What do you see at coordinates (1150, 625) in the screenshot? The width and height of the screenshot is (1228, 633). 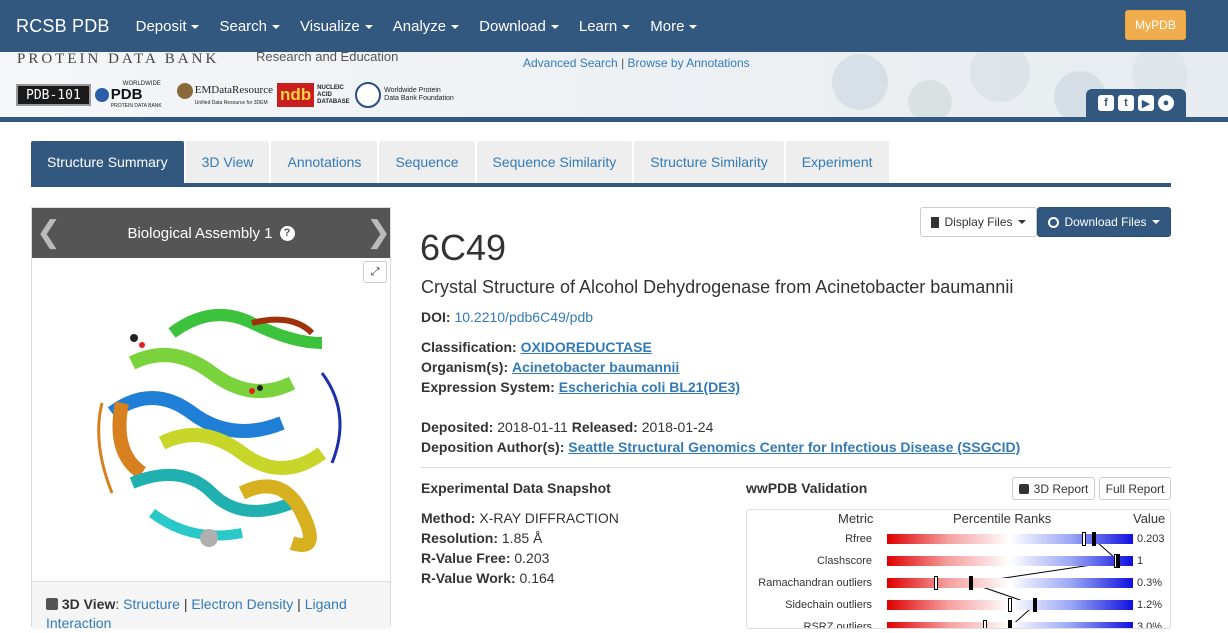 I see `validation-value: 3.0%` at bounding box center [1150, 625].